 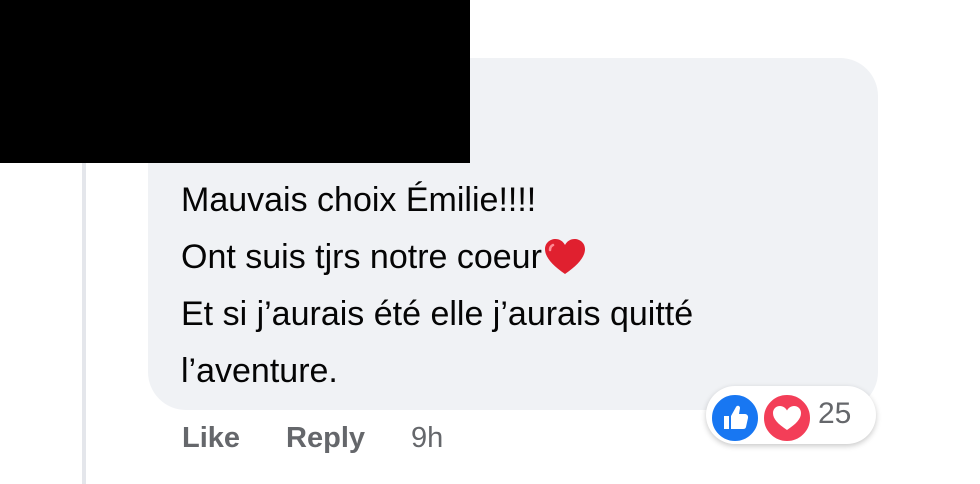 What do you see at coordinates (359, 200) in the screenshot?
I see `comment-line: Mauvais choix Émilie!!!!` at bounding box center [359, 200].